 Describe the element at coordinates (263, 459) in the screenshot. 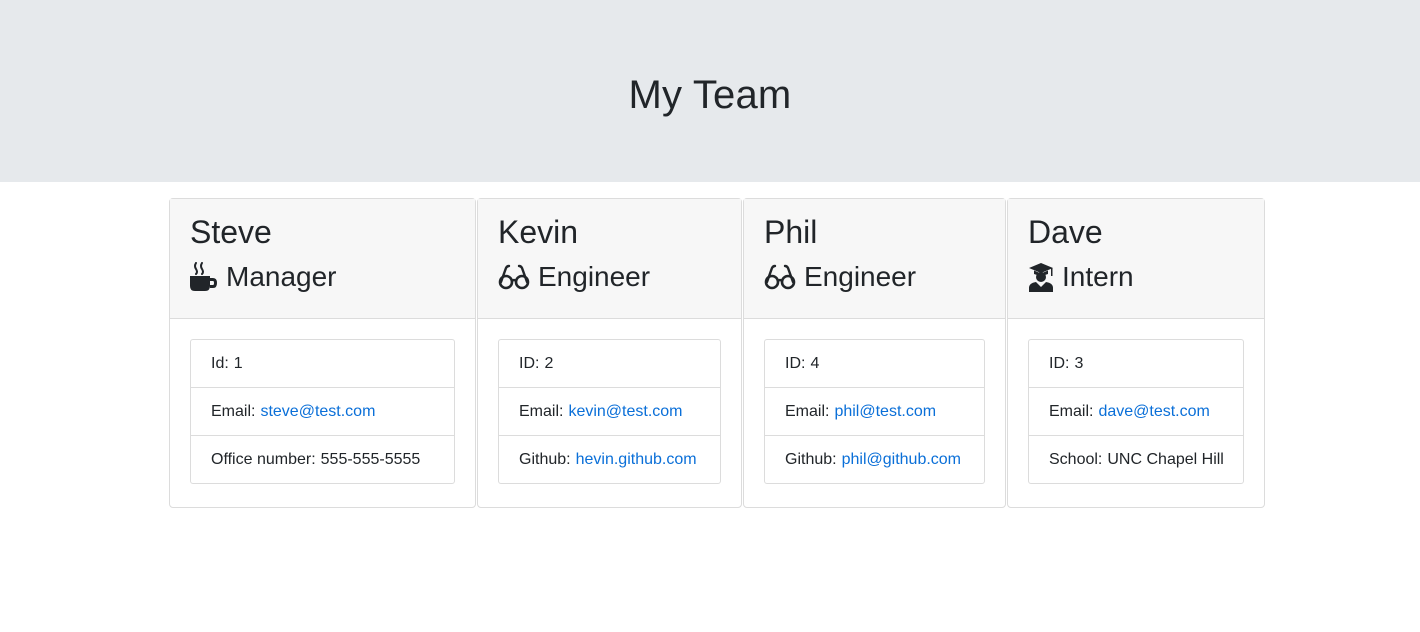

I see `office-number-label: Office number:` at that location.